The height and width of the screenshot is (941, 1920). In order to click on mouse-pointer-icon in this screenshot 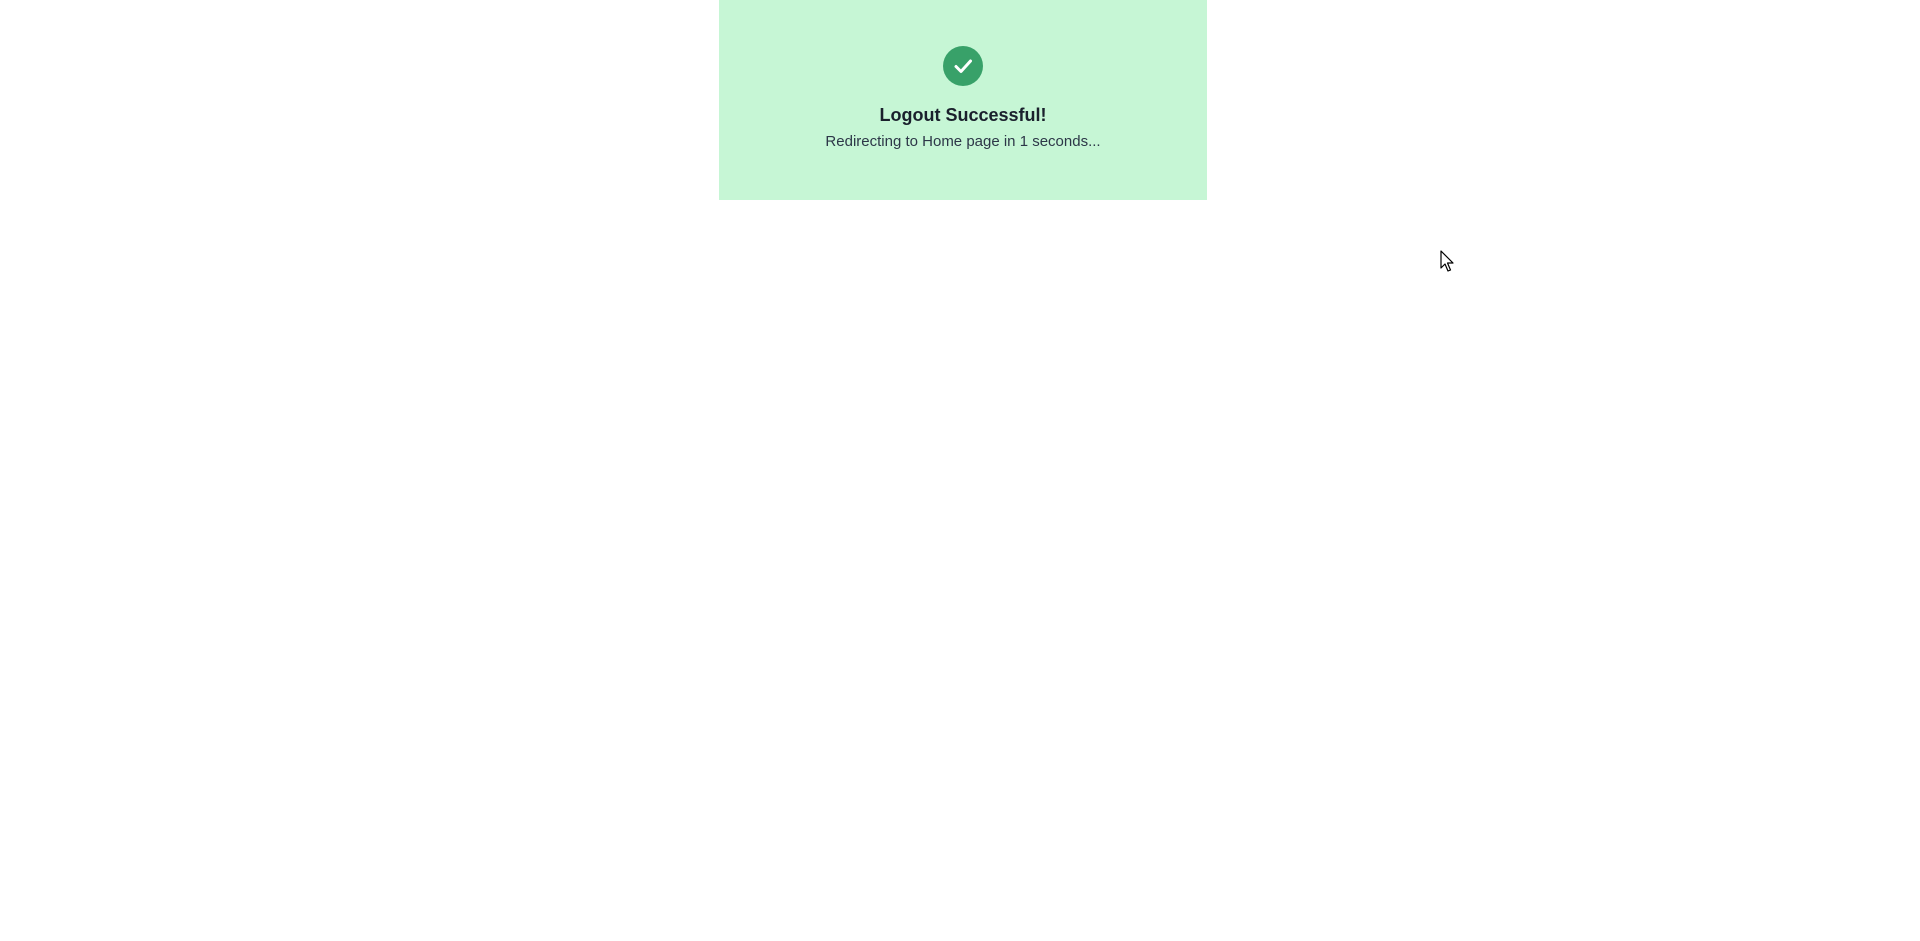, I will do `click(1448, 262)`.